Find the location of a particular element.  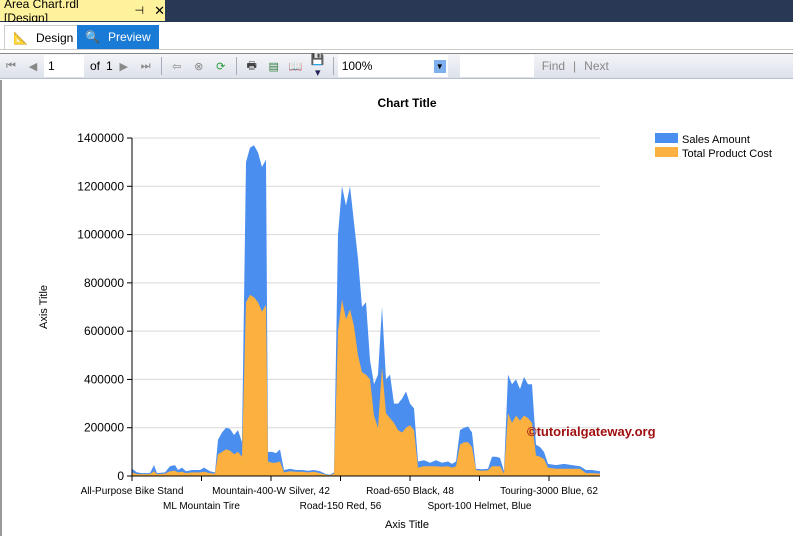

watermark: ©tutorialgateway.org is located at coordinates (591, 431).